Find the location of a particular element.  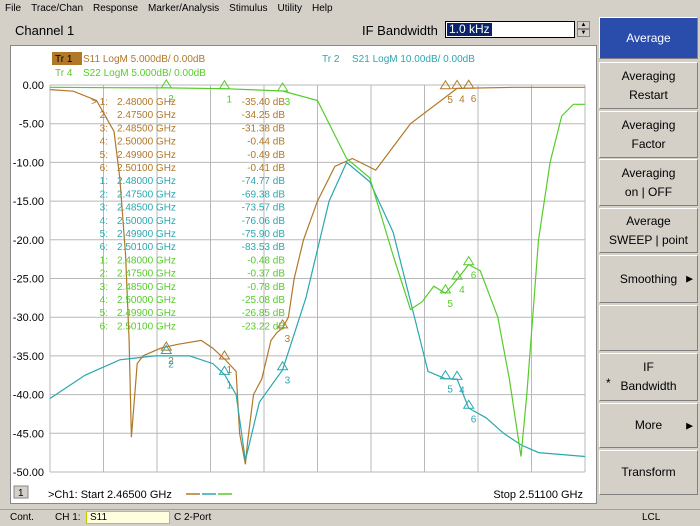

softkey-label: Average is located at coordinates (648, 37).